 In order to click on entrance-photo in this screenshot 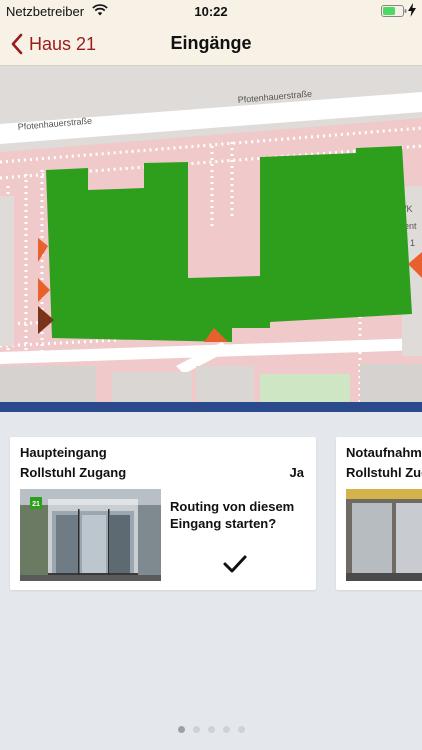, I will do `click(384, 535)`.